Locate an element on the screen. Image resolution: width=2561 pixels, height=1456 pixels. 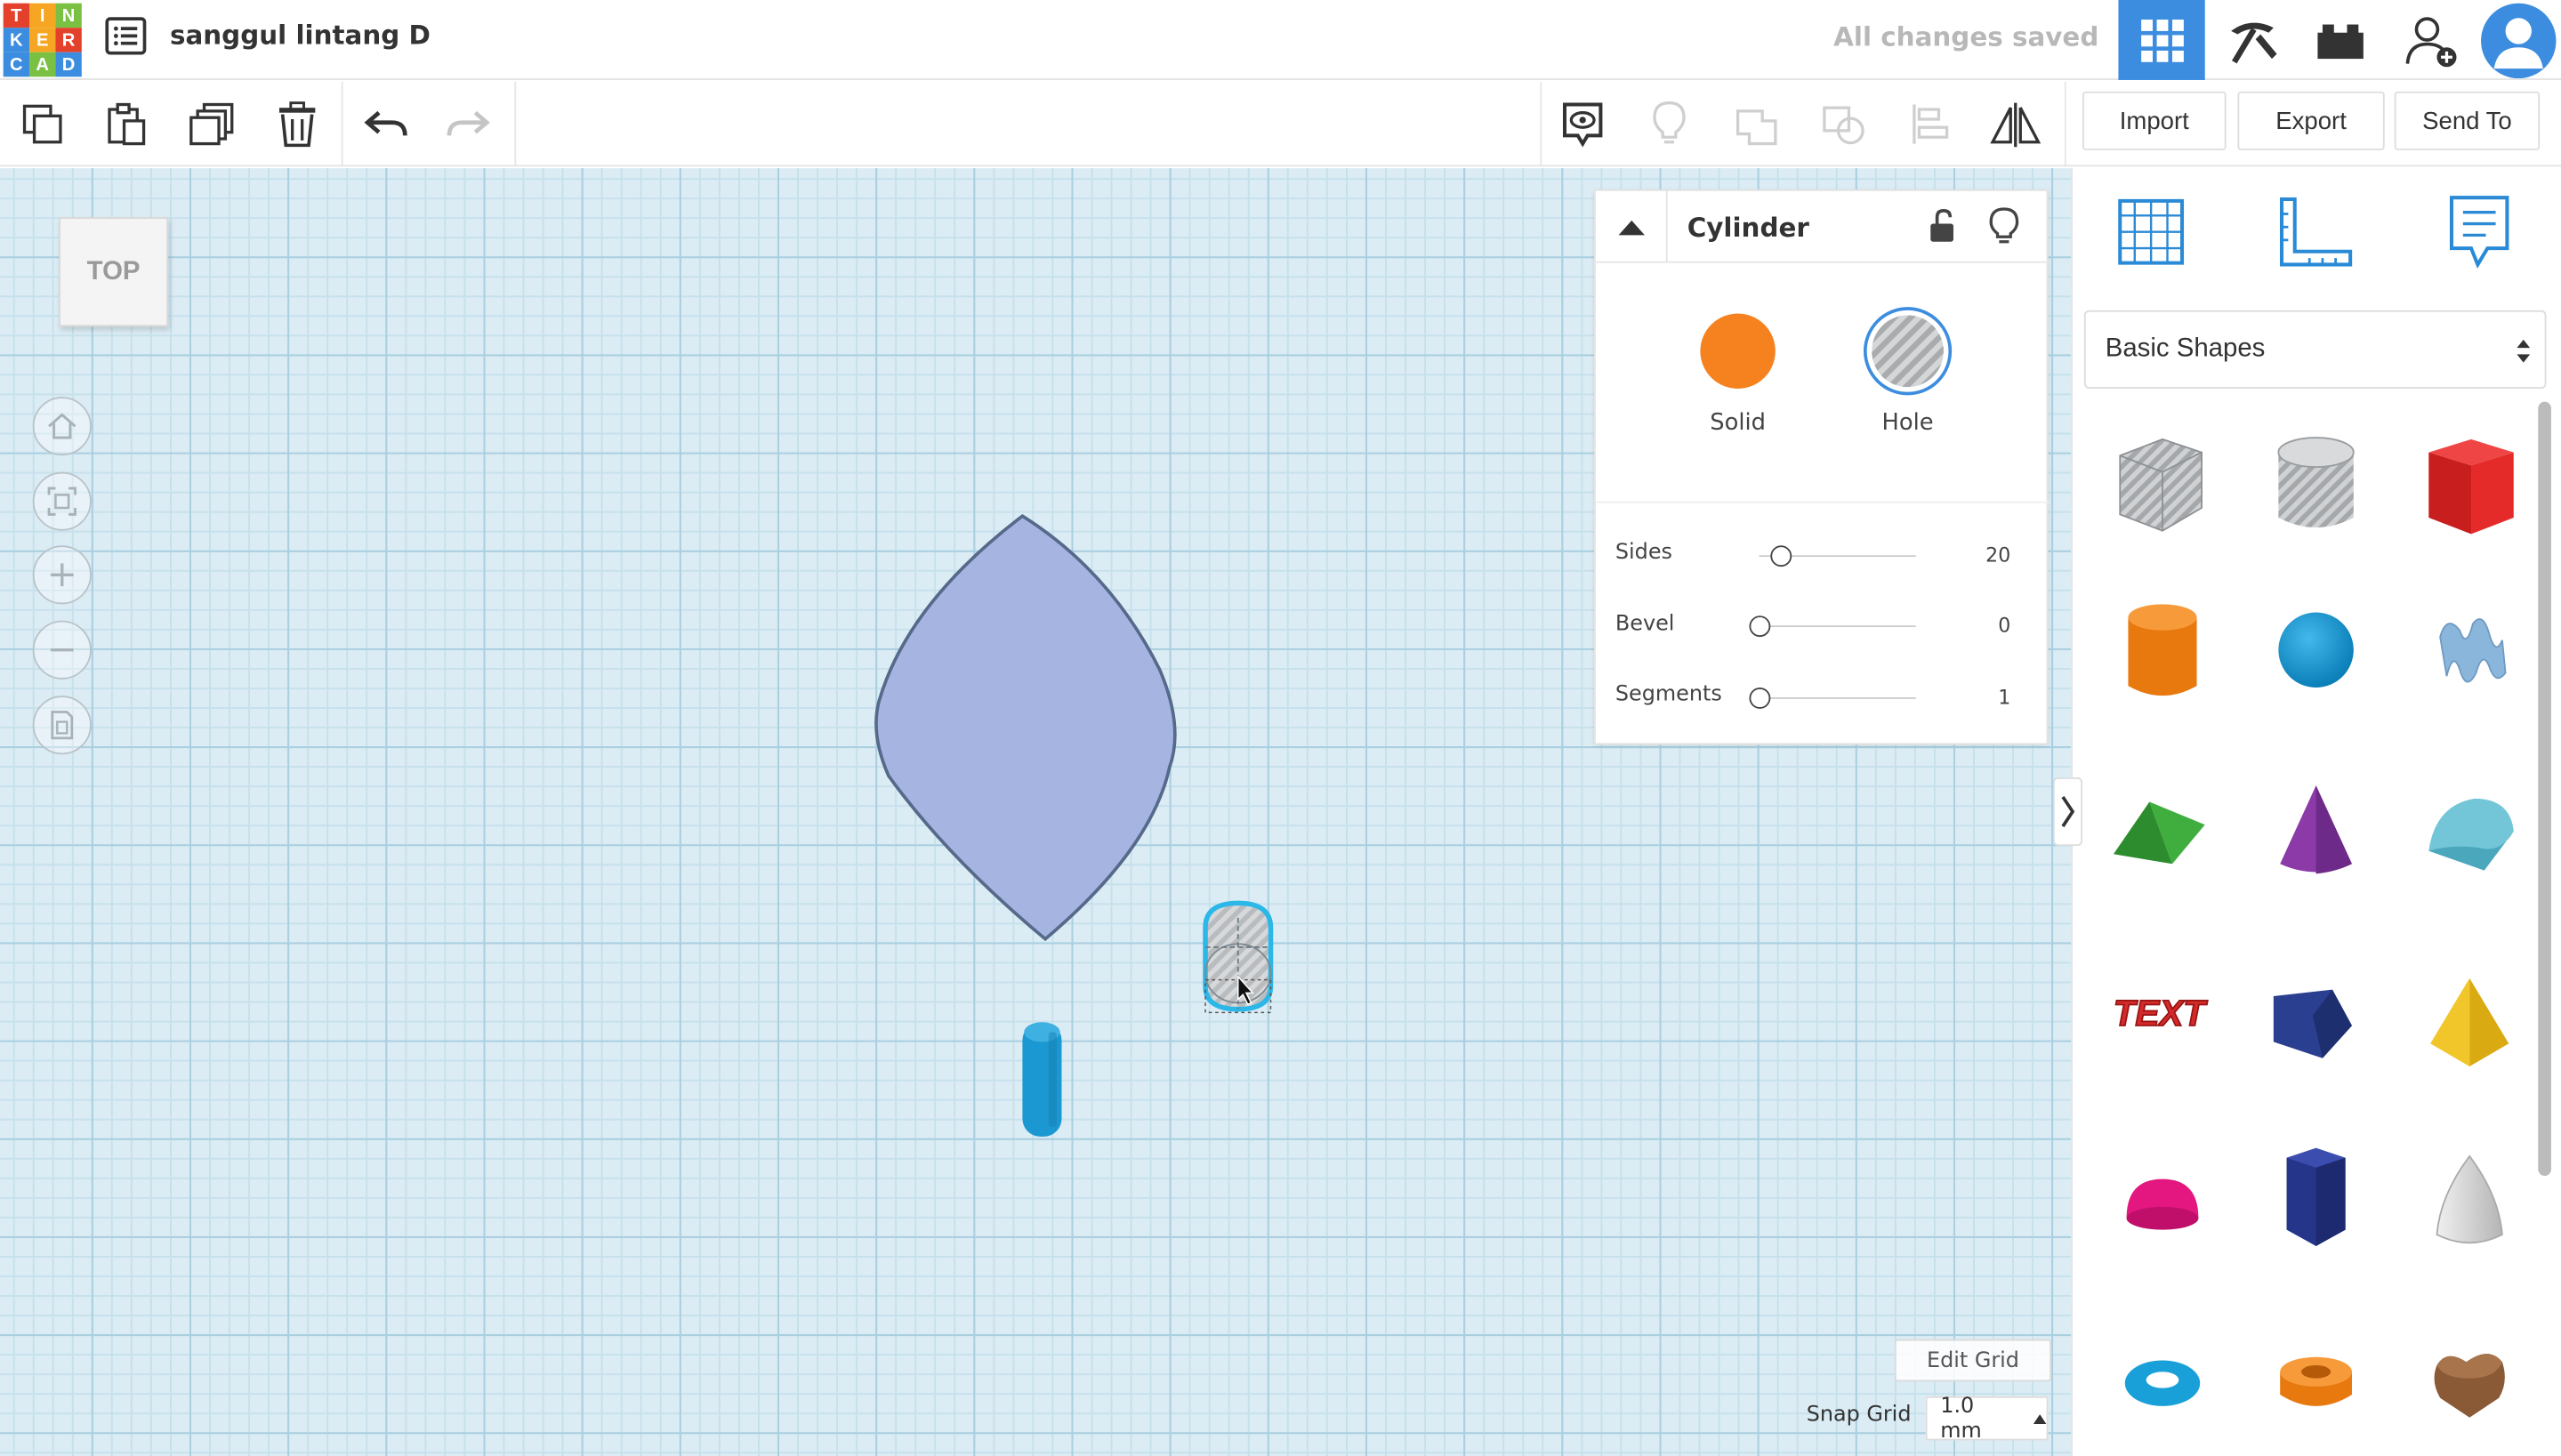
fit-view-button is located at coordinates (62, 501).